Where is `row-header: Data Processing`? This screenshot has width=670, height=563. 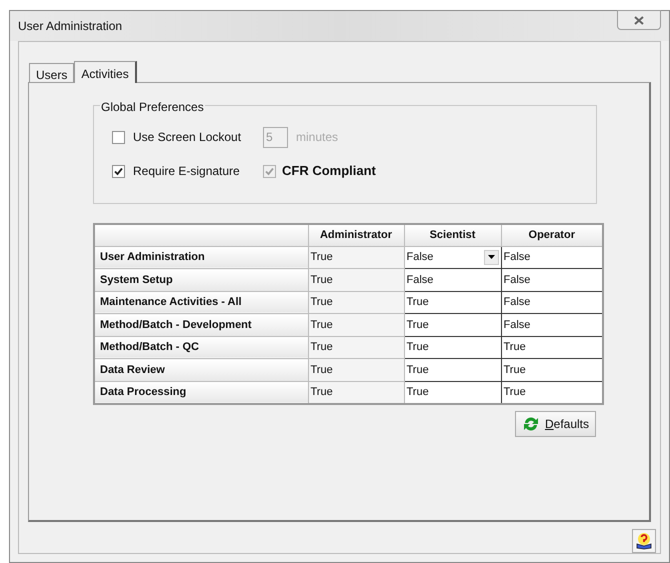 row-header: Data Processing is located at coordinates (201, 392).